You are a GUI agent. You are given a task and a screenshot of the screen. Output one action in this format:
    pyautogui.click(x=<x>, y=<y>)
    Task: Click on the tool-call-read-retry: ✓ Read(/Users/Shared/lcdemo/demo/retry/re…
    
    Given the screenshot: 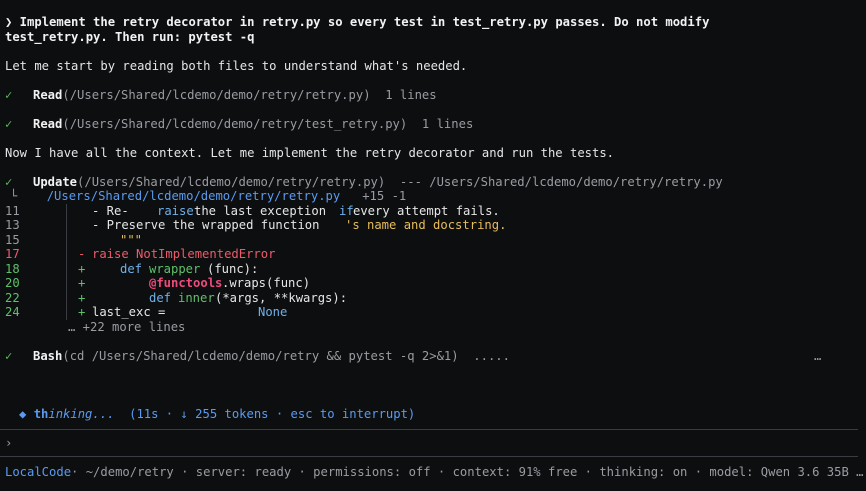 What is the action you would take?
    pyautogui.click(x=221, y=95)
    